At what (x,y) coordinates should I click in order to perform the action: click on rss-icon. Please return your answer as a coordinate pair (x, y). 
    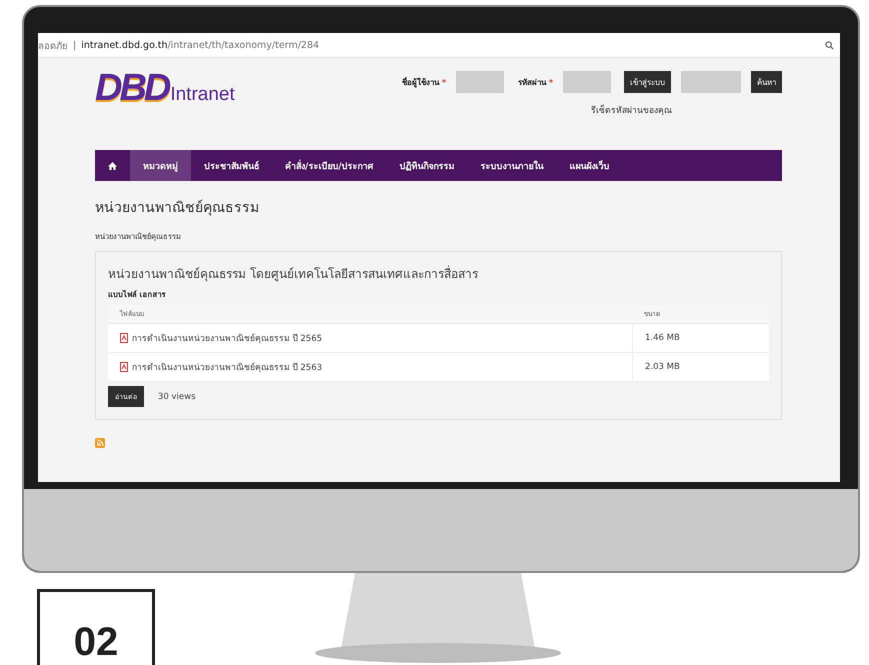
    Looking at the image, I should click on (100, 443).